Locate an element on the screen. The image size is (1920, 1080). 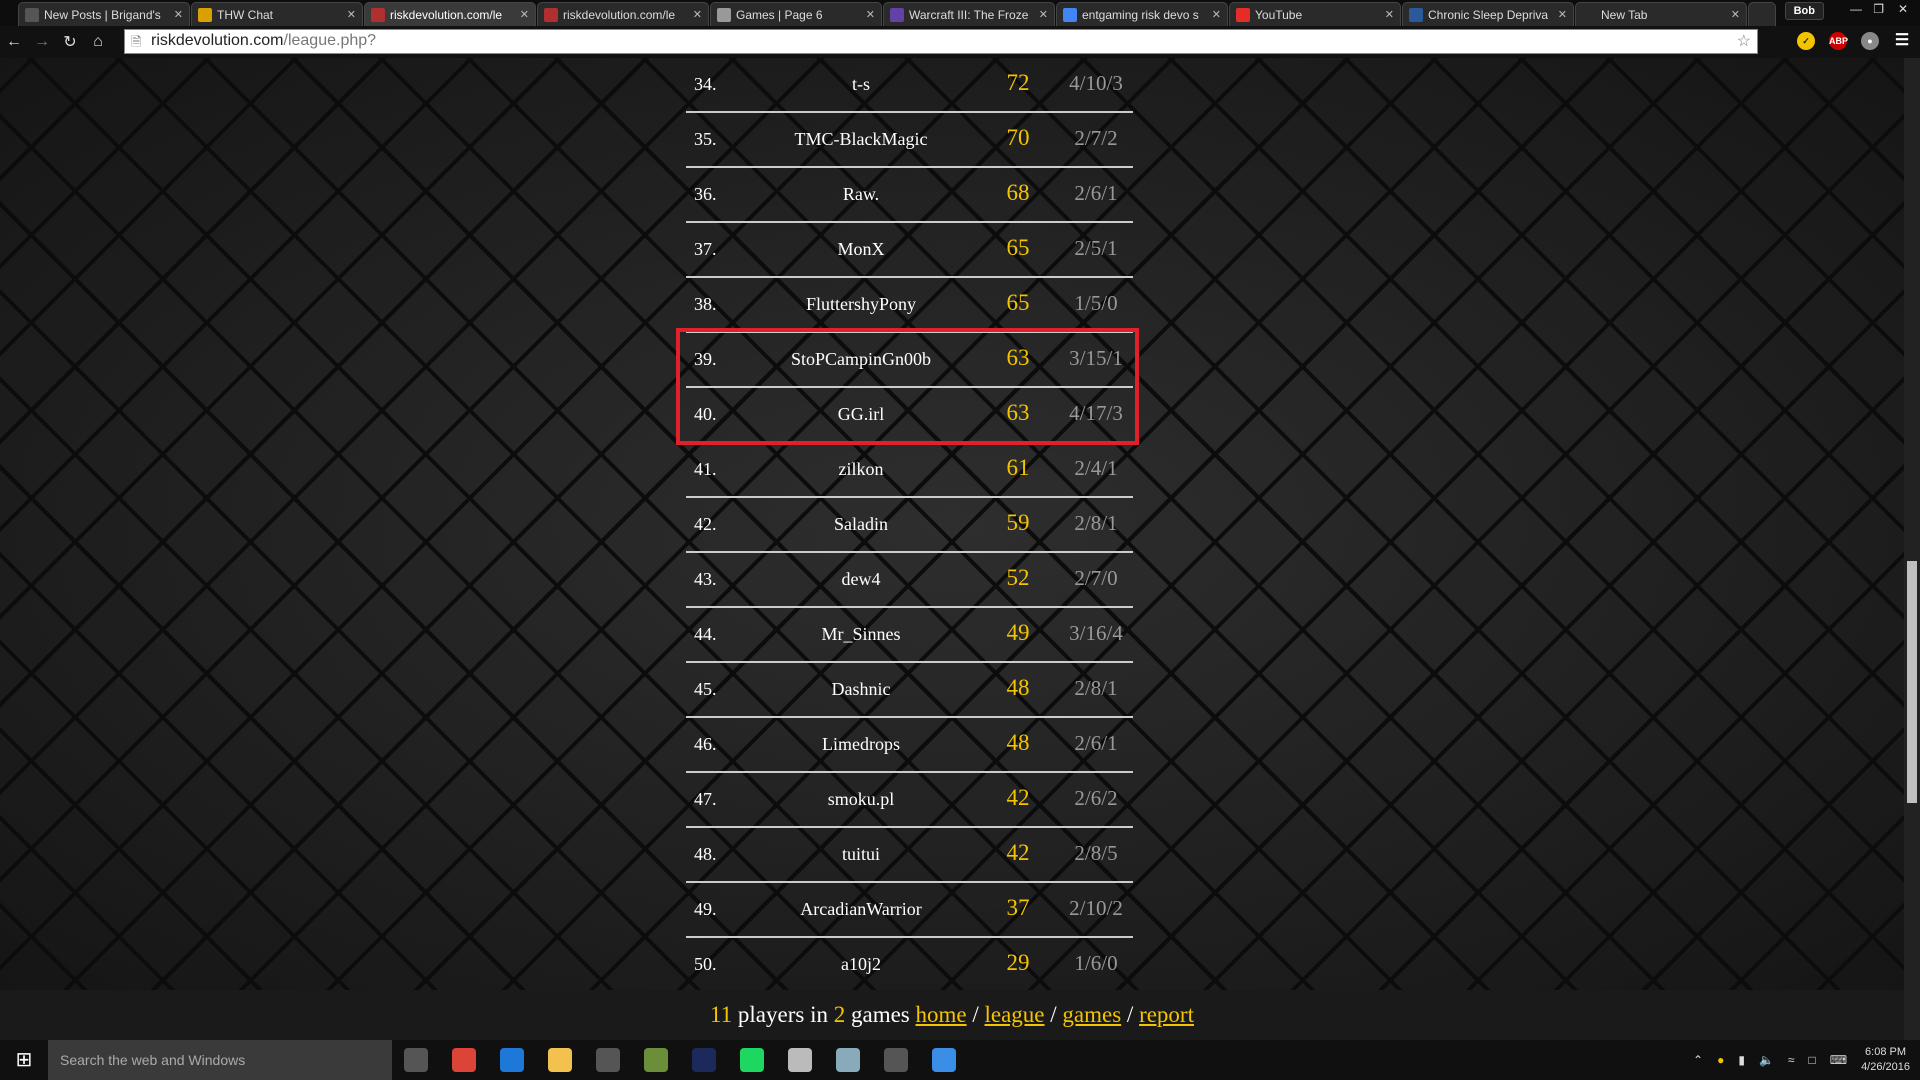
record: 3/16/4 is located at coordinates (1096, 633).